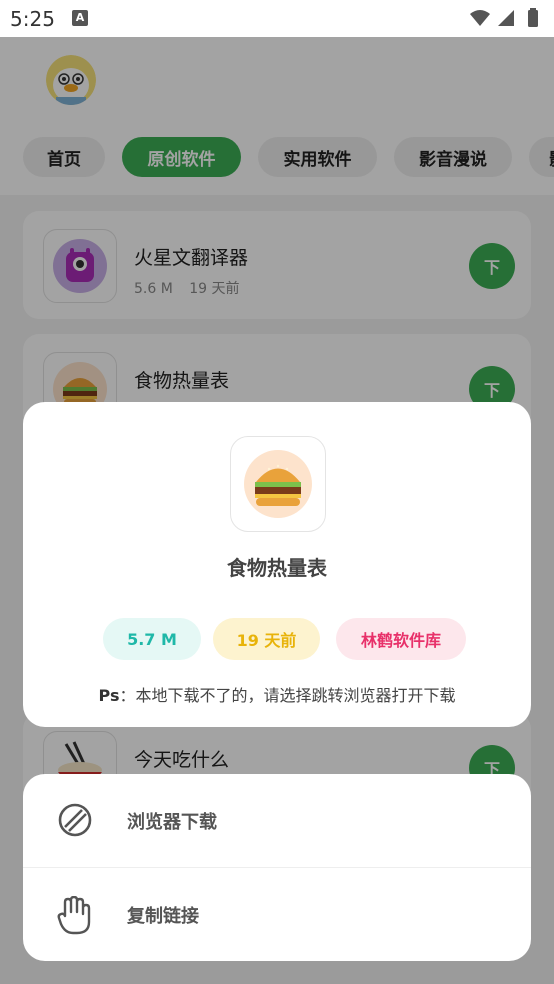 The width and height of the screenshot is (554, 984). What do you see at coordinates (172, 822) in the screenshot?
I see `browser-download-label: 浏览器下载` at bounding box center [172, 822].